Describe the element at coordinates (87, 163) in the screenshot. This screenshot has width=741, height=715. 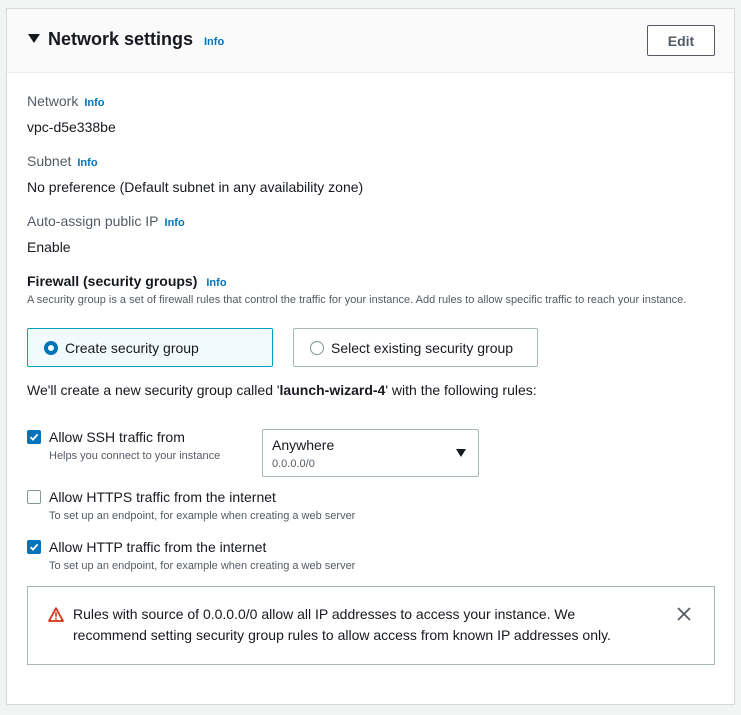
I see `subnet-info-link: Info` at that location.